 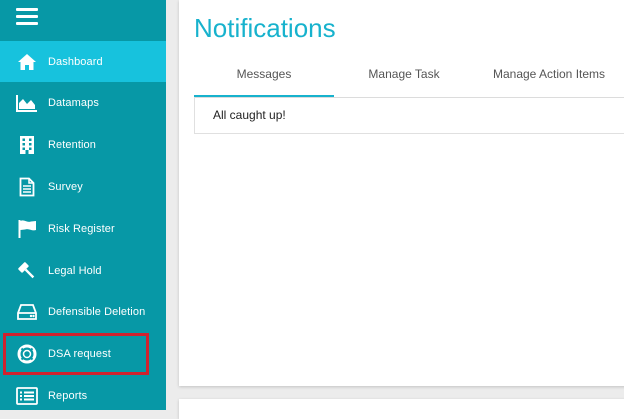 I want to click on tab-manage-task: Manage Task, so click(x=404, y=77).